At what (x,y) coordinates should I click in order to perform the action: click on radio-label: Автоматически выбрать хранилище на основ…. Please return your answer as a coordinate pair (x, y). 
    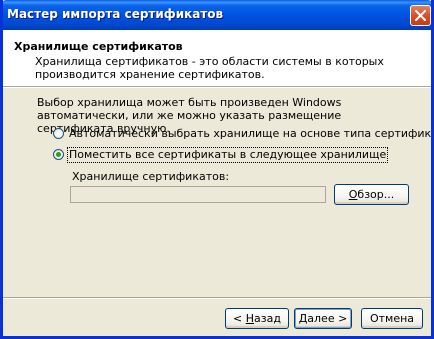
    Looking at the image, I should click on (250, 134).